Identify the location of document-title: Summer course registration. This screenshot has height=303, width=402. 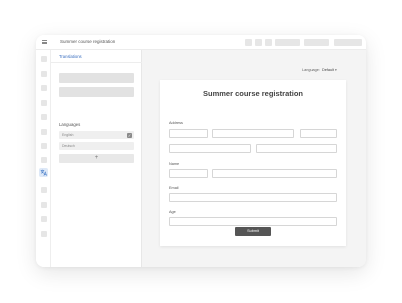
(88, 41).